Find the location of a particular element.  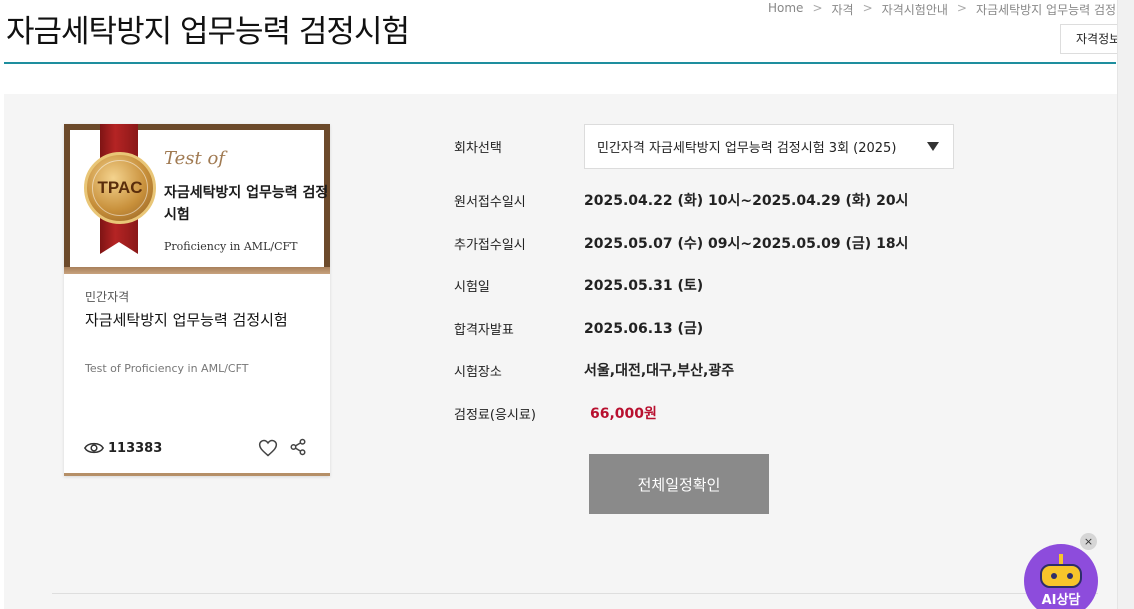

detail-row-location: 시험장소 서울,대전,대구,부산,광주 is located at coordinates (594, 370).